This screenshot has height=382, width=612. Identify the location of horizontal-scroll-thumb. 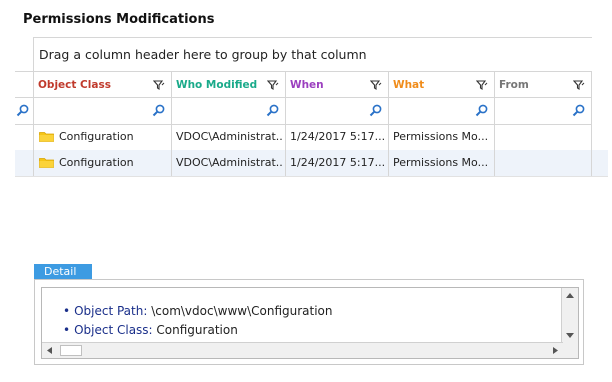
(71, 350).